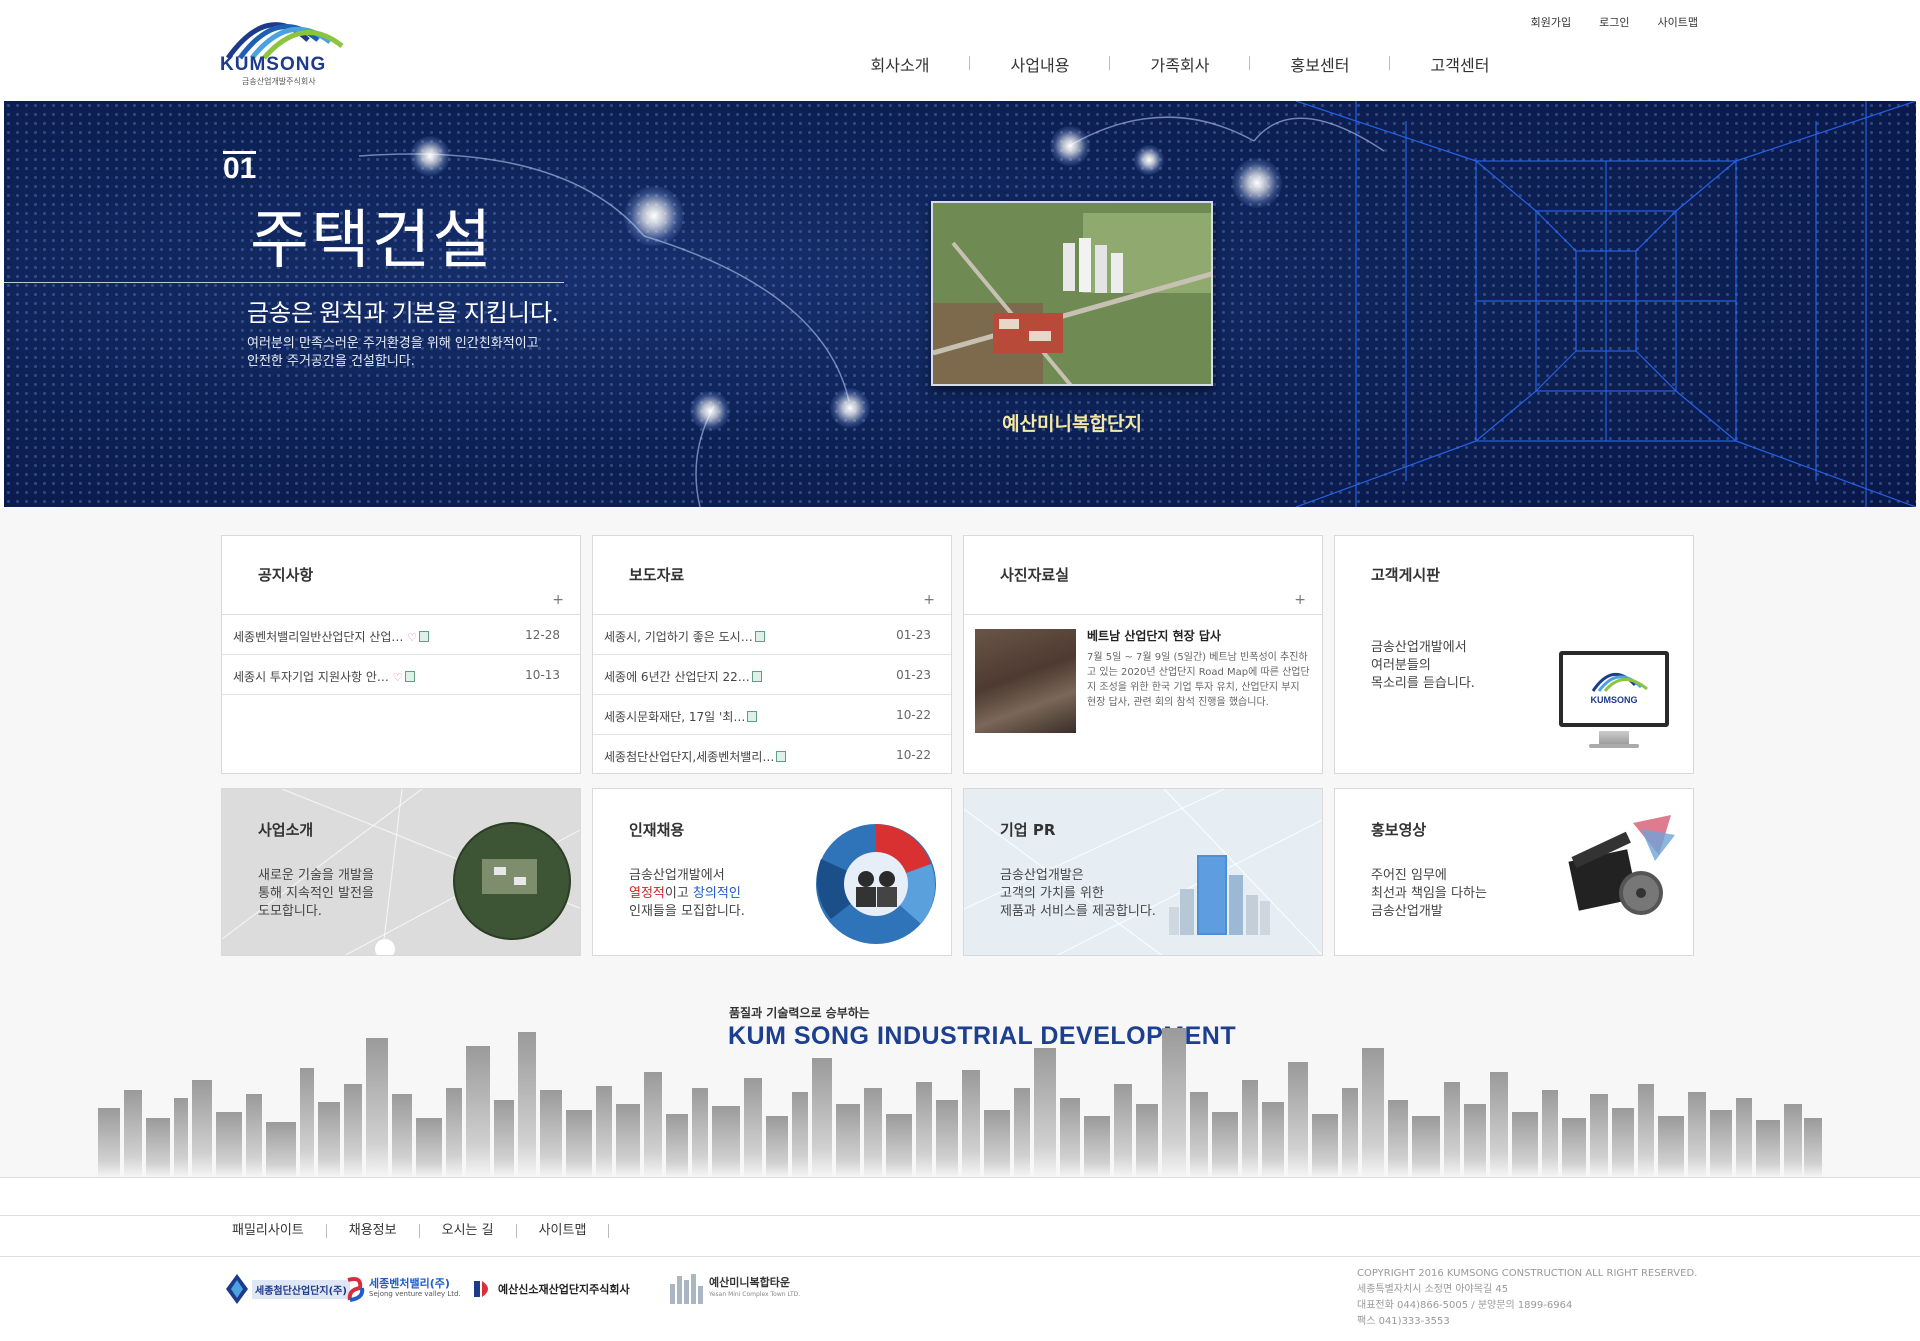 The width and height of the screenshot is (1920, 1341). What do you see at coordinates (1399, 830) in the screenshot?
I see `promo-video-title: 홍보영상` at bounding box center [1399, 830].